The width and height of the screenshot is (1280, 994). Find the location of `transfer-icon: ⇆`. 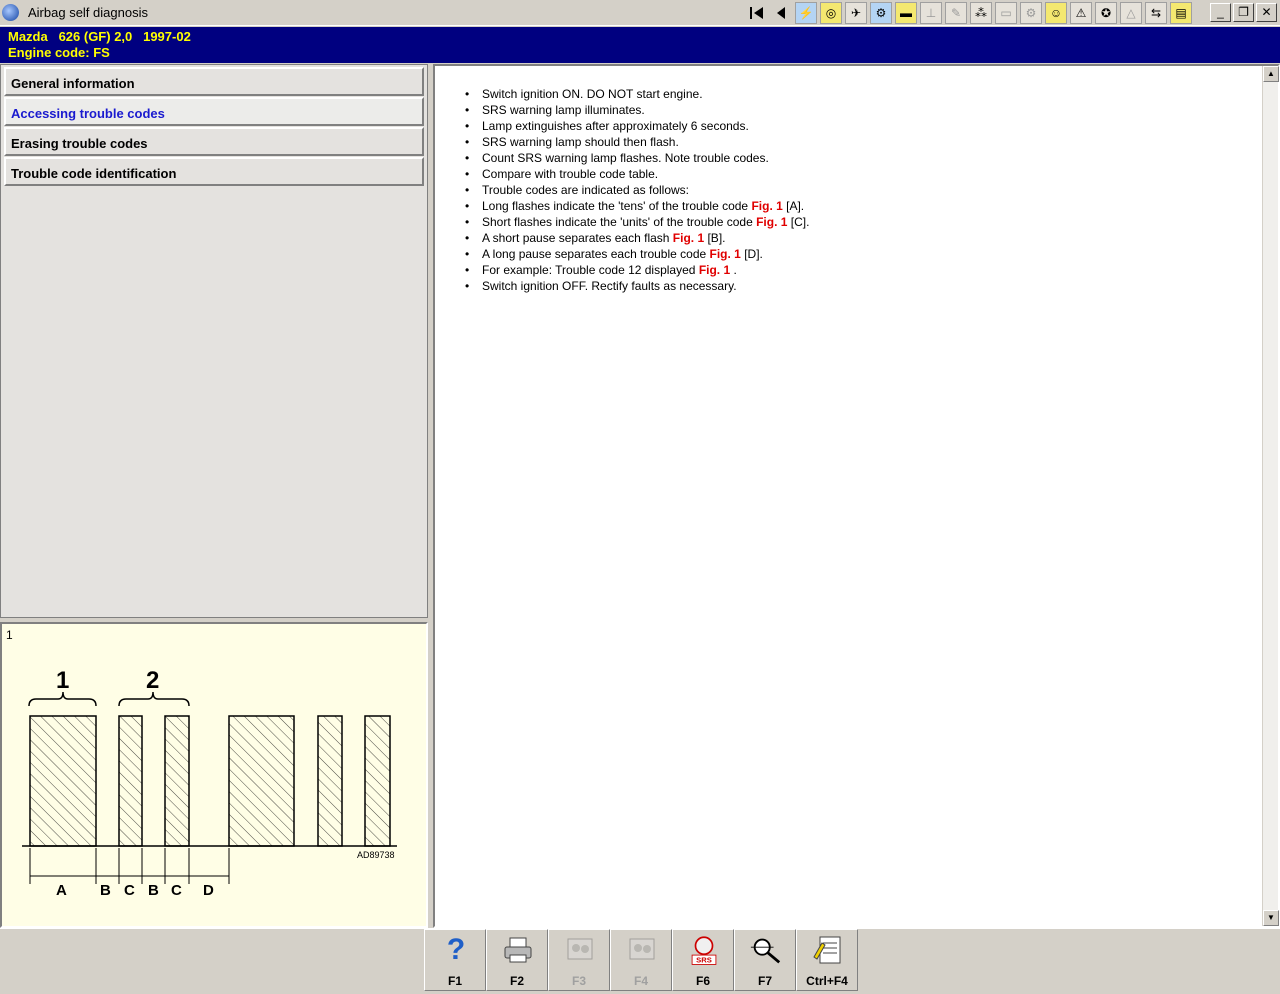

transfer-icon: ⇆ is located at coordinates (1156, 13).